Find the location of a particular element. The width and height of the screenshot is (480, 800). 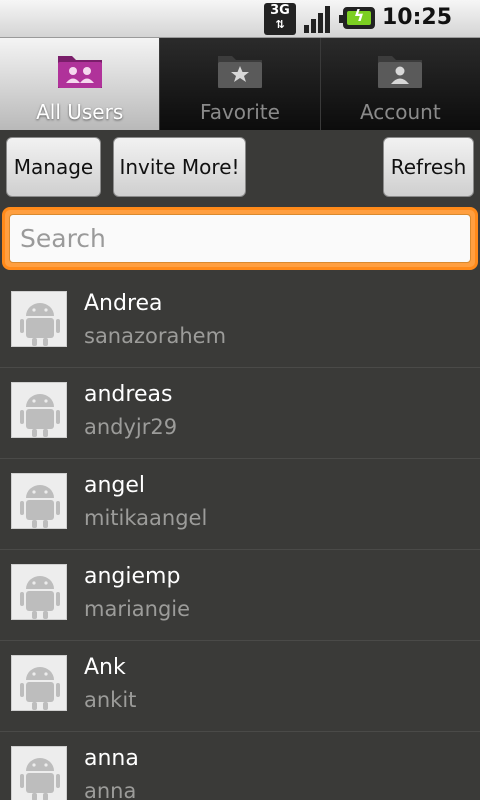

users-folder-icon is located at coordinates (79, 72).